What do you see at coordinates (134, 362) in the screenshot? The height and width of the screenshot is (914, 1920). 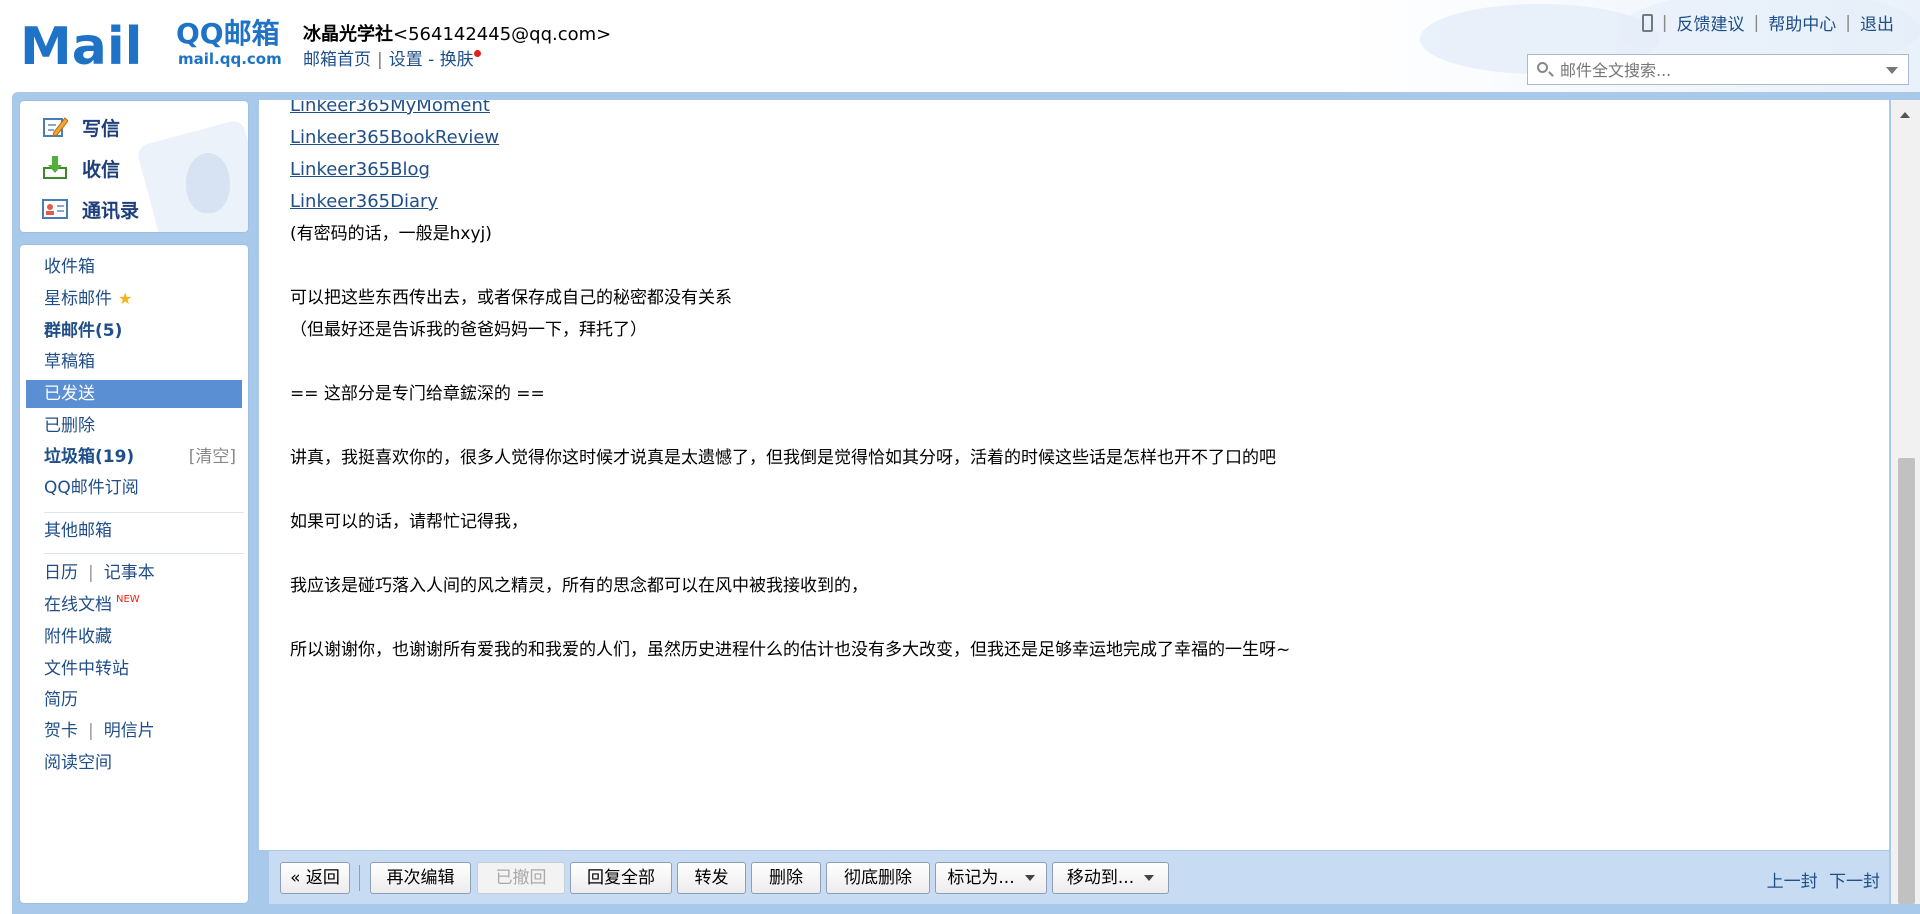 I see `folder-drafts: 草稿箱` at bounding box center [134, 362].